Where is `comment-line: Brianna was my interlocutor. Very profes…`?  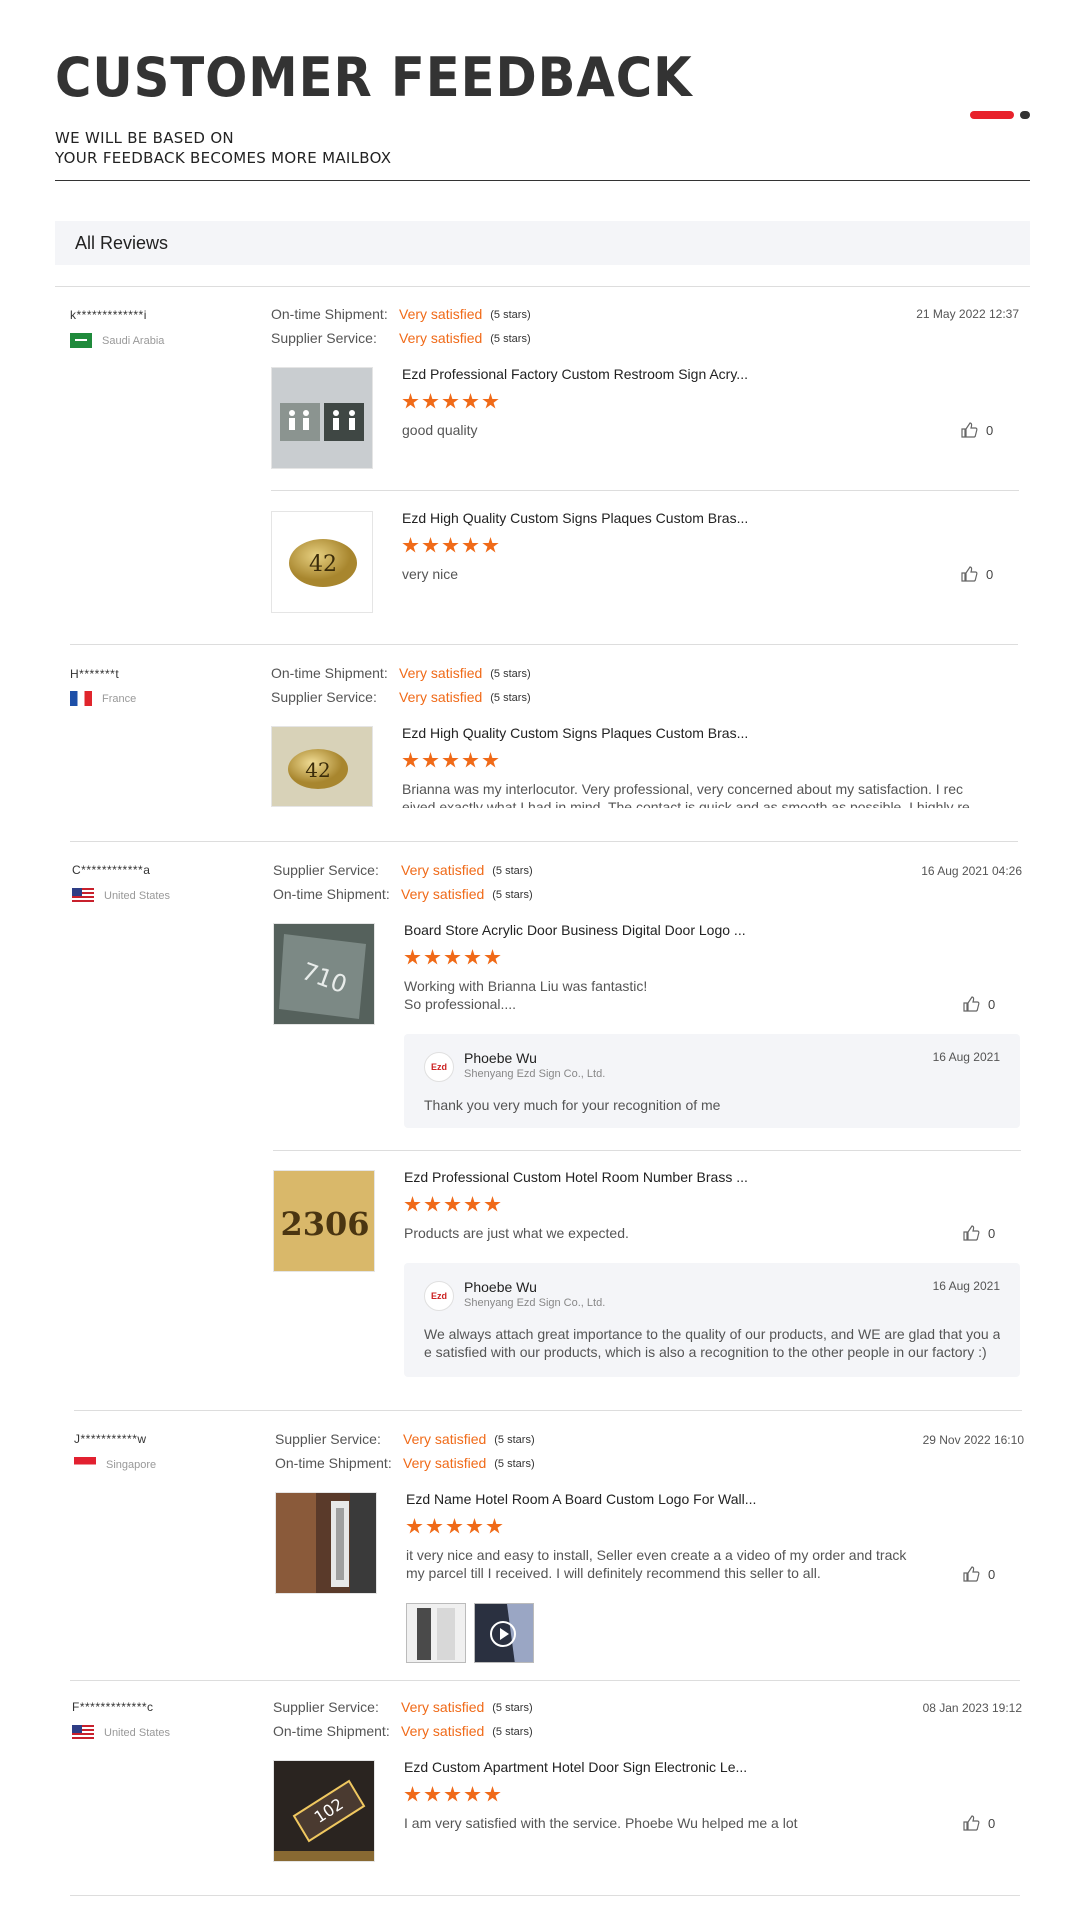
comment-line: Brianna was my interlocutor. Very profes… is located at coordinates (683, 789).